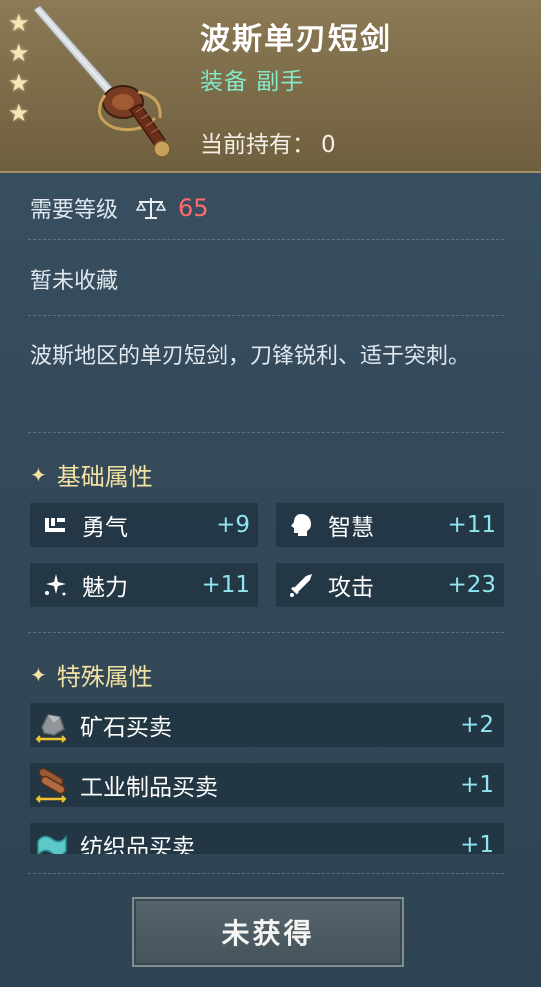  What do you see at coordinates (390, 525) in the screenshot?
I see `stat-wisdom: 智慧 +11` at bounding box center [390, 525].